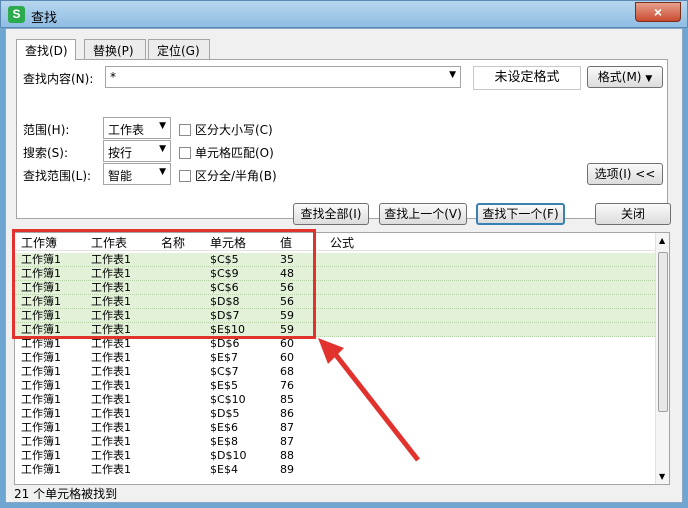  What do you see at coordinates (336, 400) in the screenshot?
I see `table-row: 工作簿1 工作表1 $C$10 85` at bounding box center [336, 400].